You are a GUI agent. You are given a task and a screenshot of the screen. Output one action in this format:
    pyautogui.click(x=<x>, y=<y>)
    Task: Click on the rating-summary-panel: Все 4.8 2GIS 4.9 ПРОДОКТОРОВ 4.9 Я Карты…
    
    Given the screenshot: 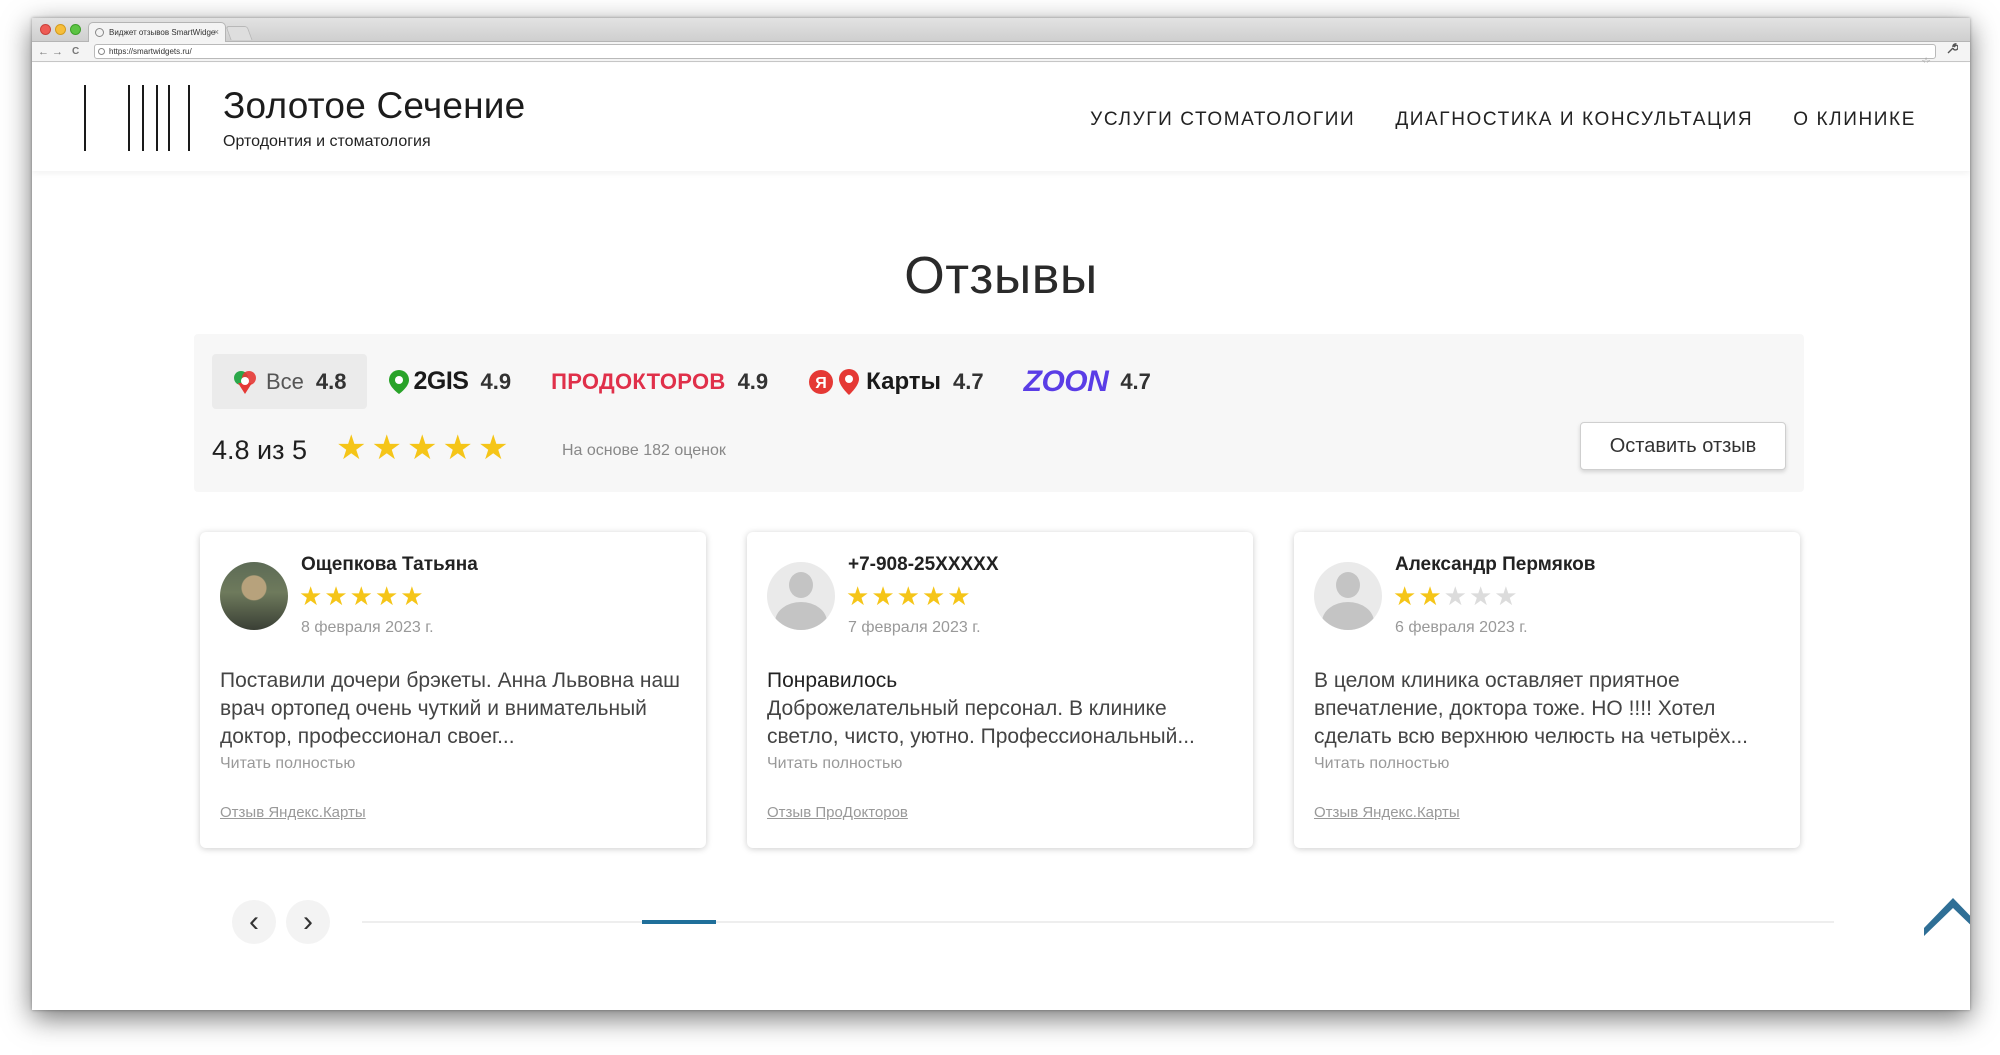 What is the action you would take?
    pyautogui.click(x=999, y=413)
    